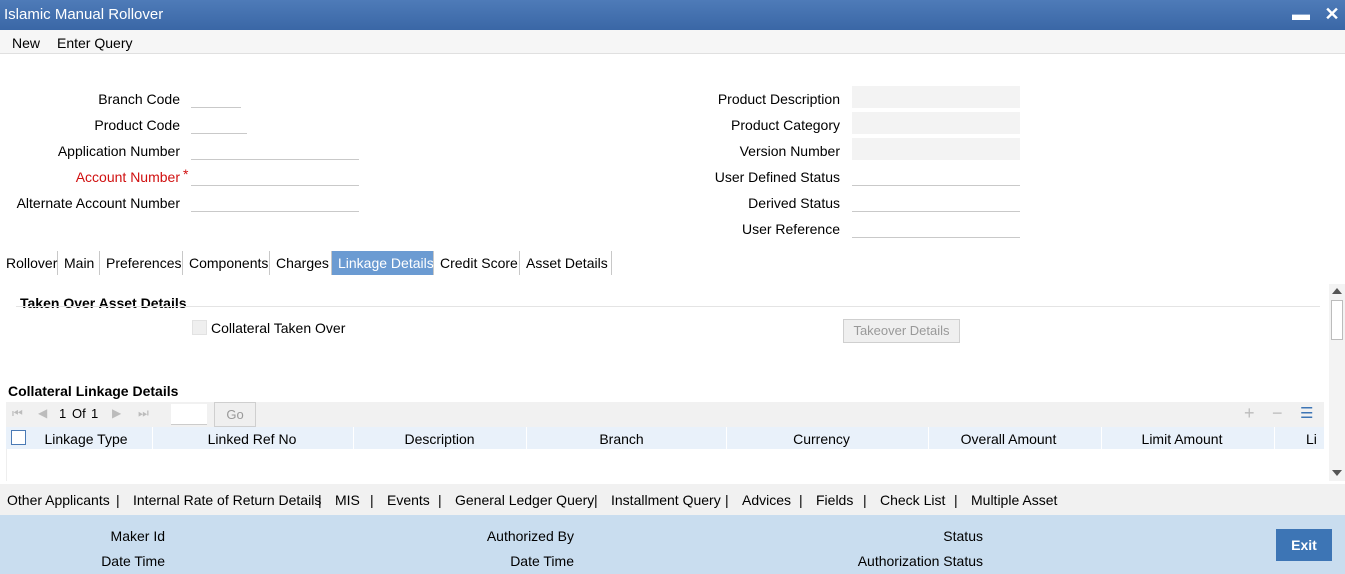 The image size is (1345, 574). What do you see at coordinates (116, 413) in the screenshot?
I see `next-page-icon: ▶` at bounding box center [116, 413].